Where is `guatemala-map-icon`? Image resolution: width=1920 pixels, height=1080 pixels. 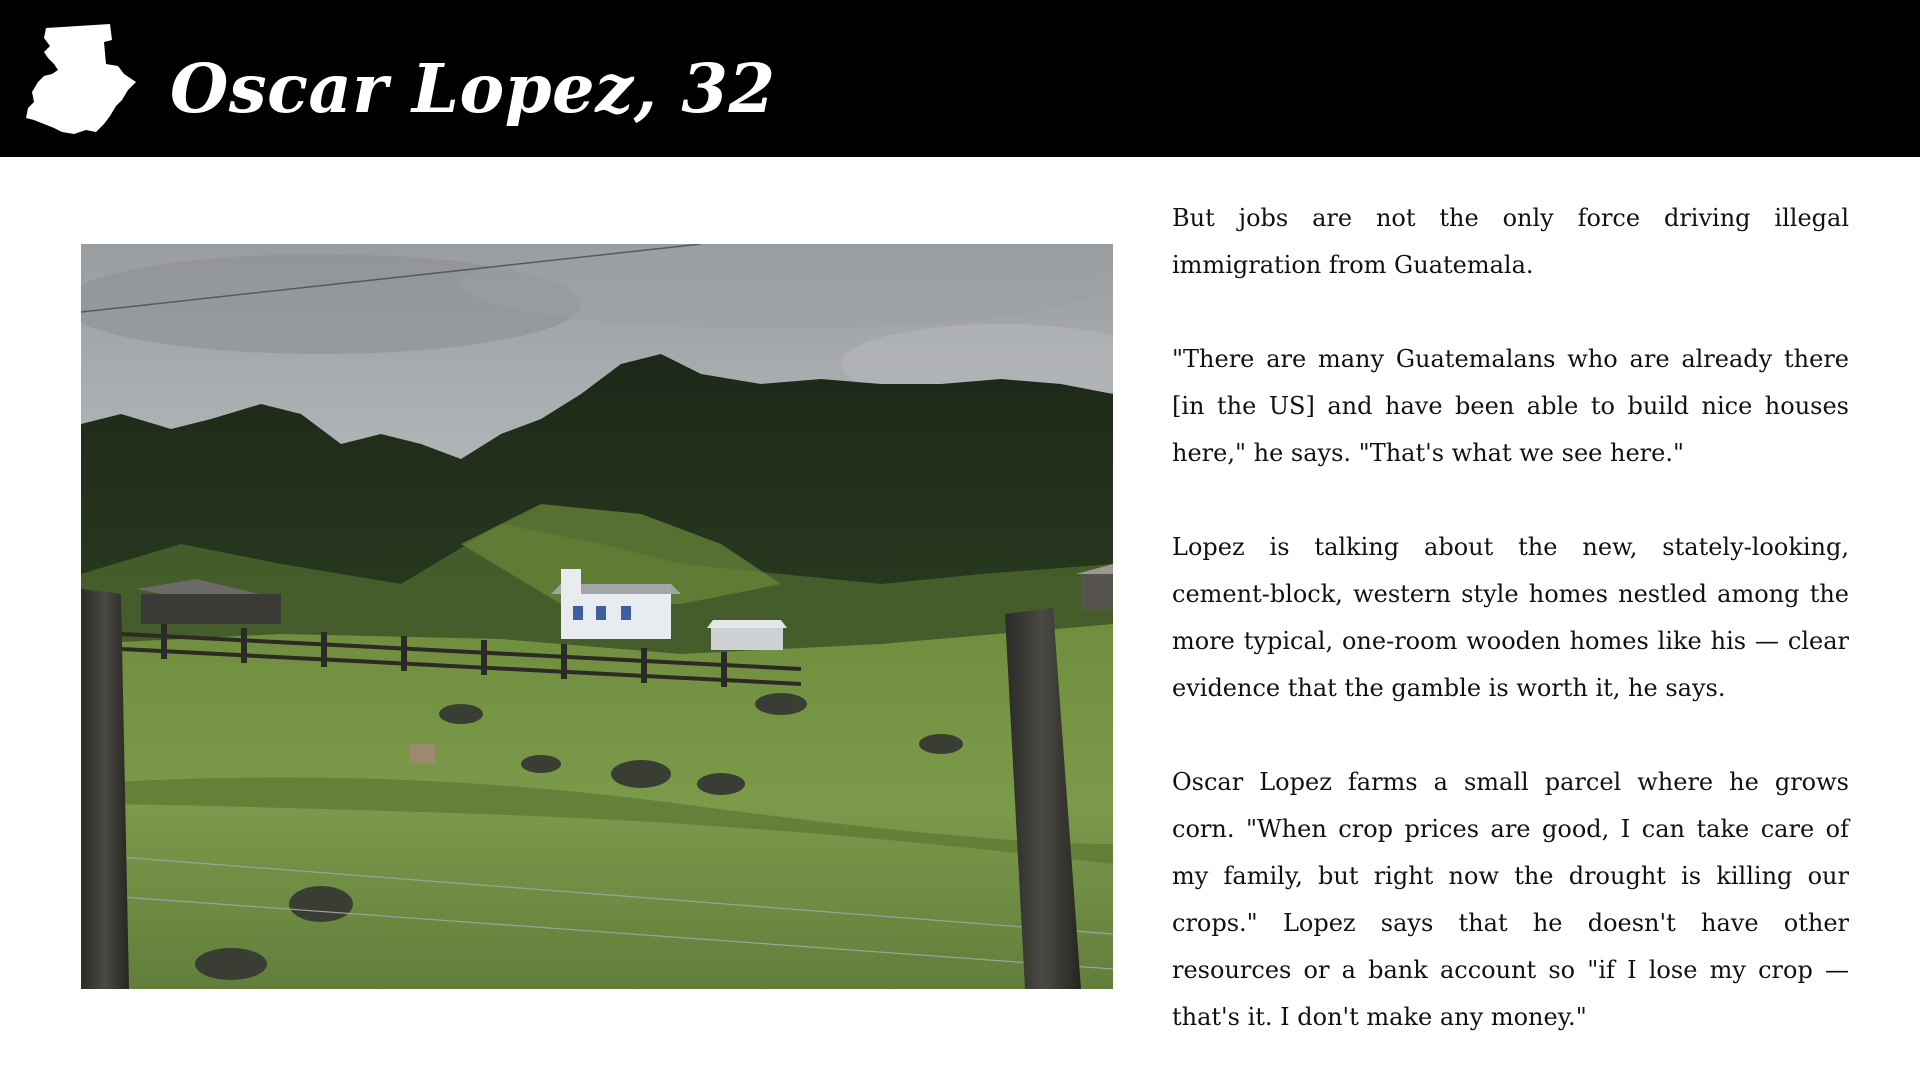
guatemala-map-icon is located at coordinates (81, 79).